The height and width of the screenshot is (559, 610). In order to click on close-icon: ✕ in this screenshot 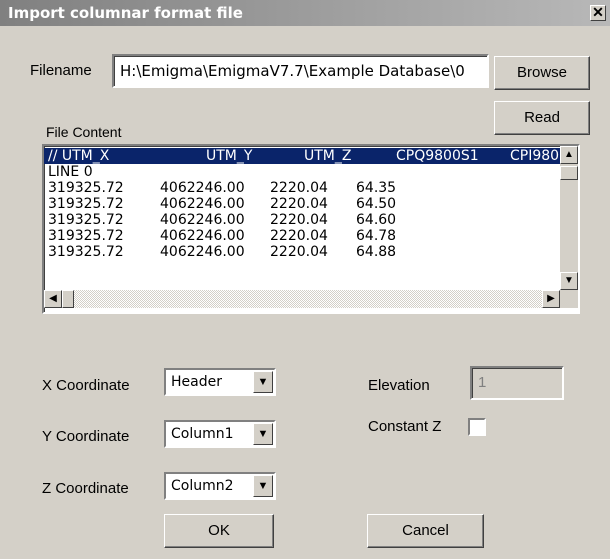, I will do `click(598, 12)`.